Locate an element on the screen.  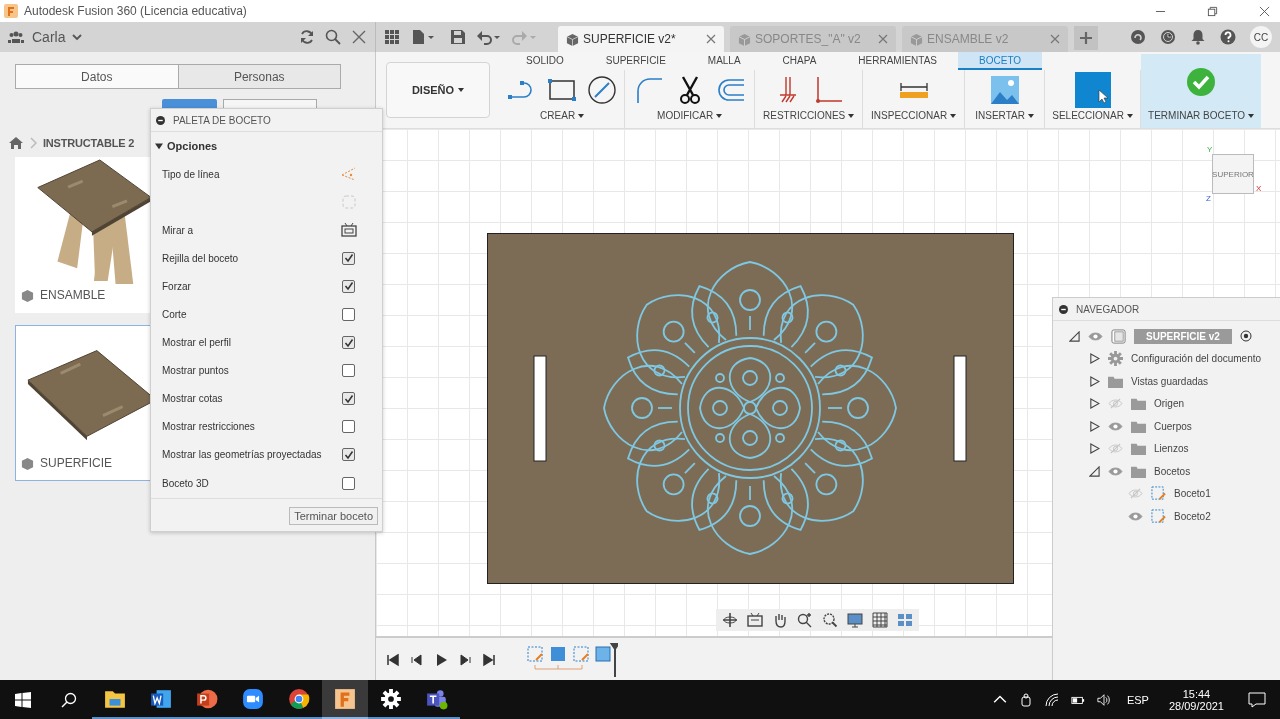
option-label: Forzar is located at coordinates (176, 286).